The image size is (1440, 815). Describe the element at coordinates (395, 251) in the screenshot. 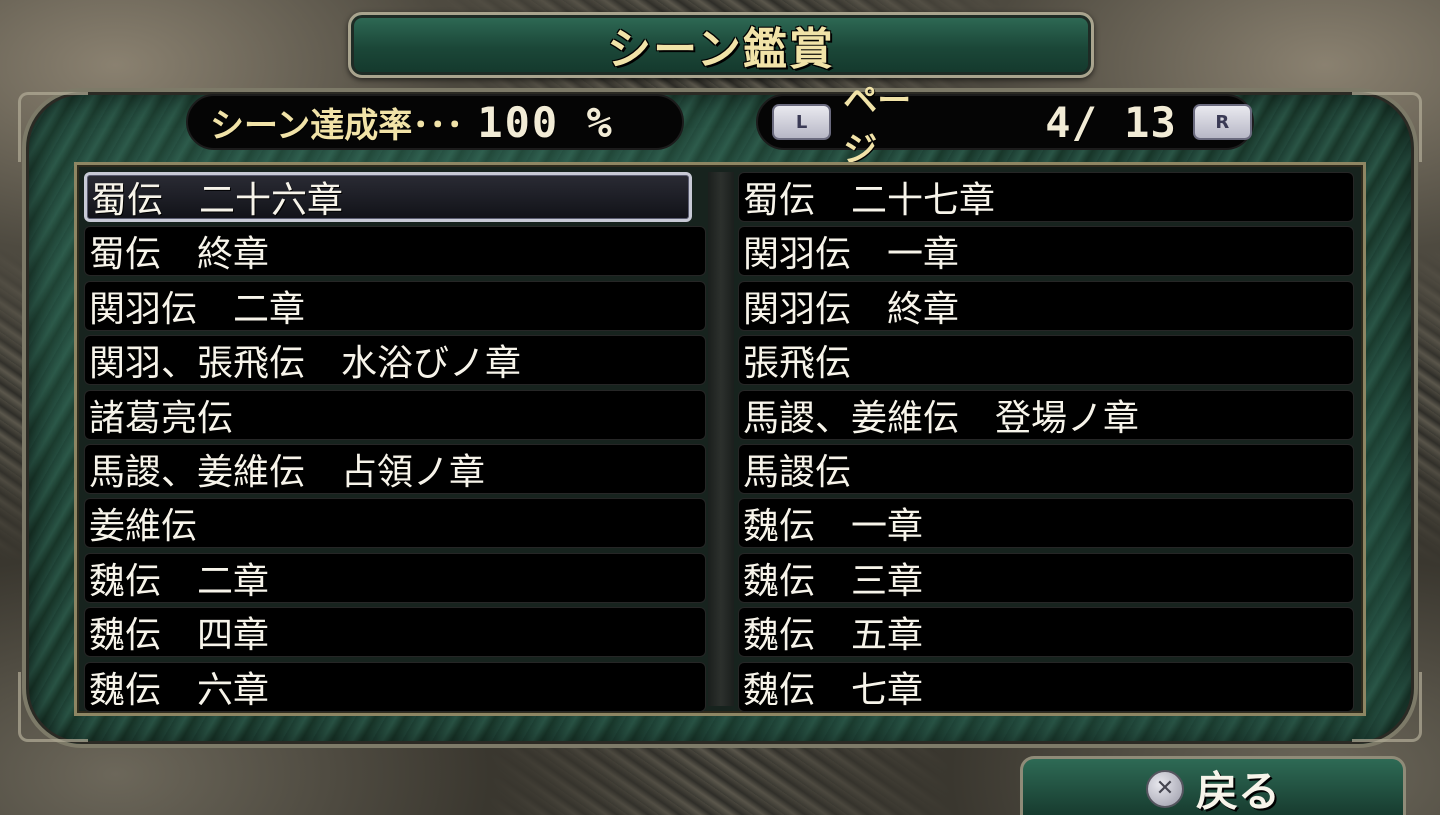

I see `scene-item: 蜀伝 終章` at that location.